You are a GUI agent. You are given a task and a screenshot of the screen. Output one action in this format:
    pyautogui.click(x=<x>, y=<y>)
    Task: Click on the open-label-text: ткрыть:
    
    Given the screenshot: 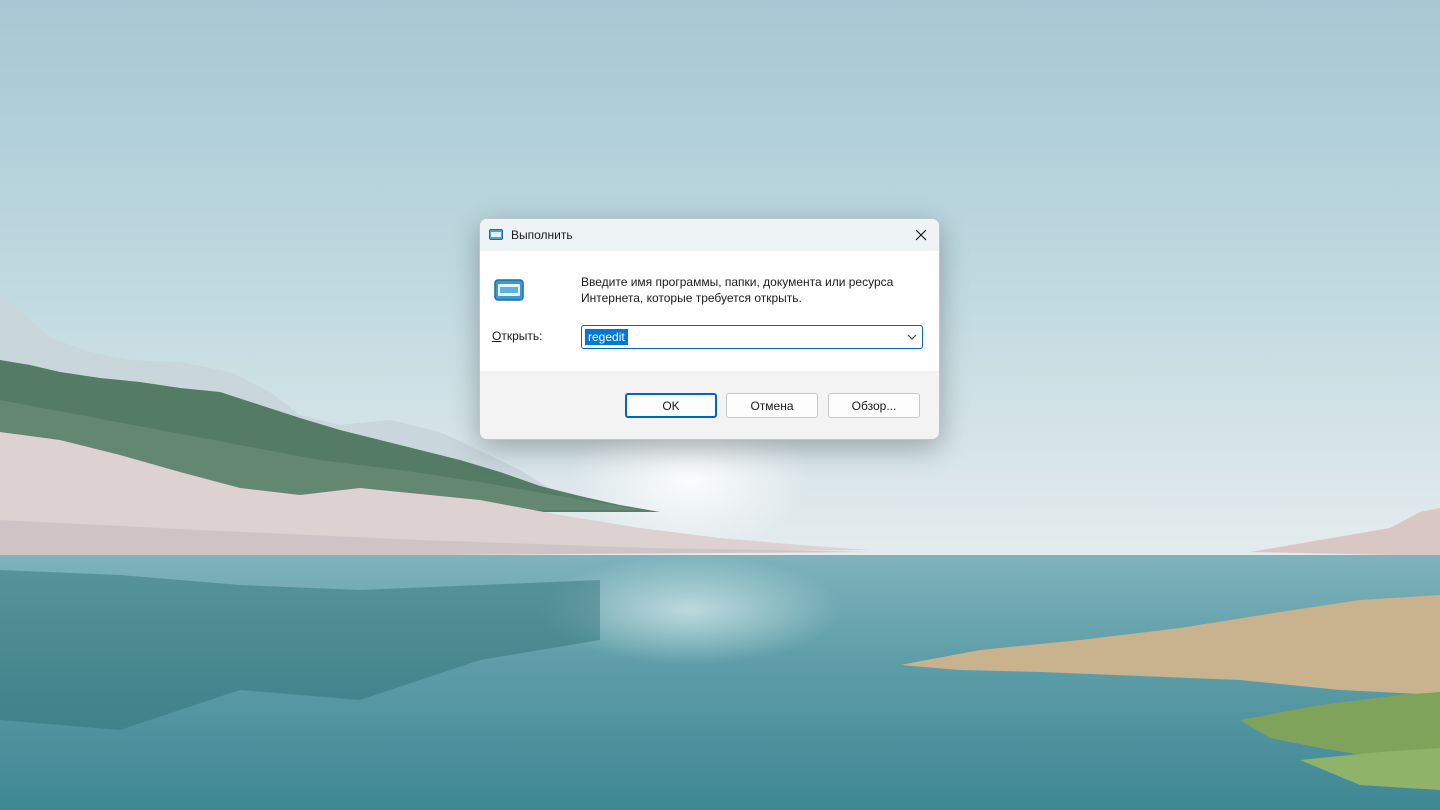 What is the action you would take?
    pyautogui.click(x=522, y=336)
    